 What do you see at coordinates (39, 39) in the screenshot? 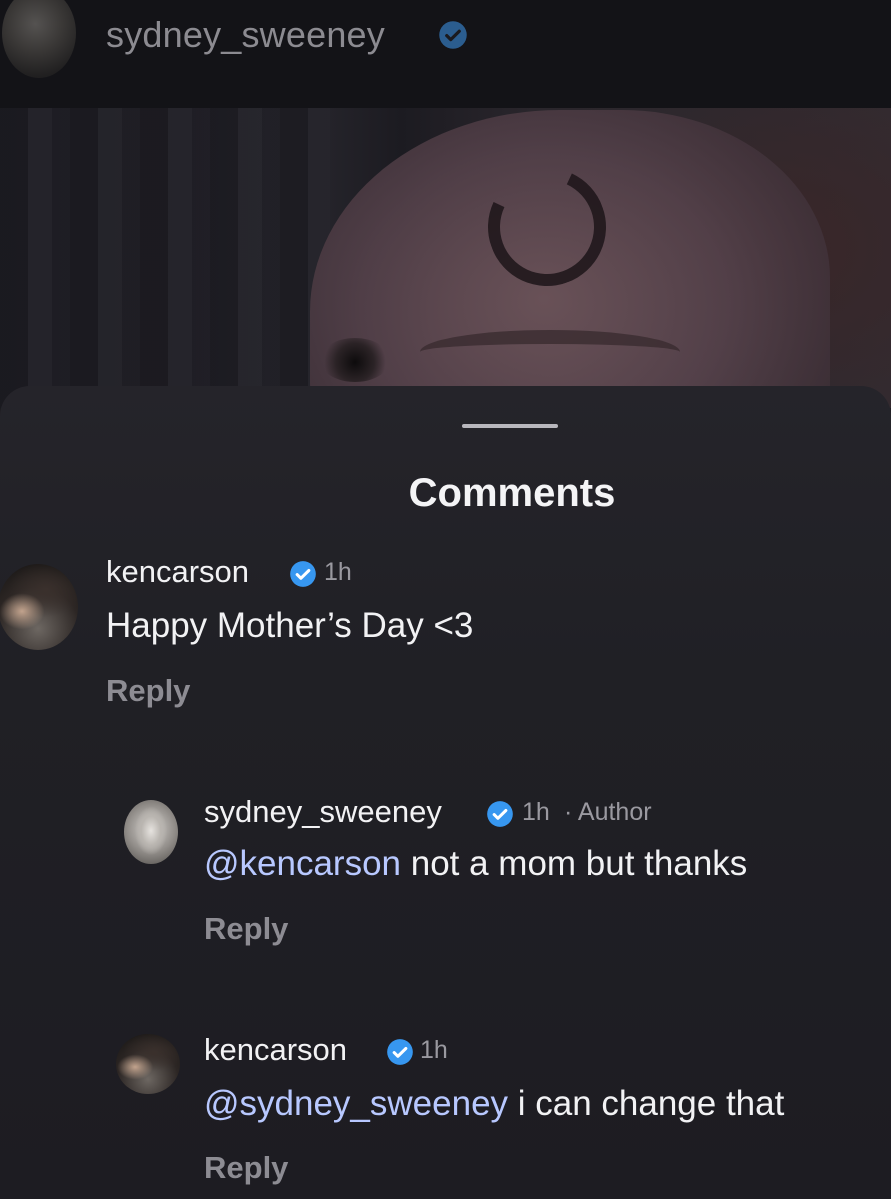
I see `post-author-avatar` at bounding box center [39, 39].